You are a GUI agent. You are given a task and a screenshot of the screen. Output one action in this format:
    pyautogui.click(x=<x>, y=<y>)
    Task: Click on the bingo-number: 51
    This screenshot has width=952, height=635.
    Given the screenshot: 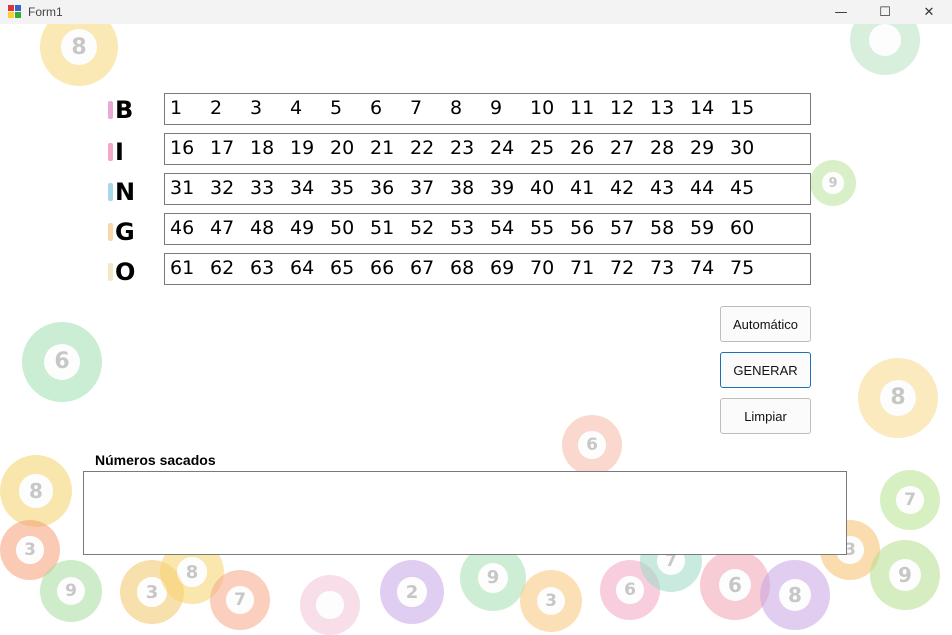 What is the action you would take?
    pyautogui.click(x=382, y=228)
    